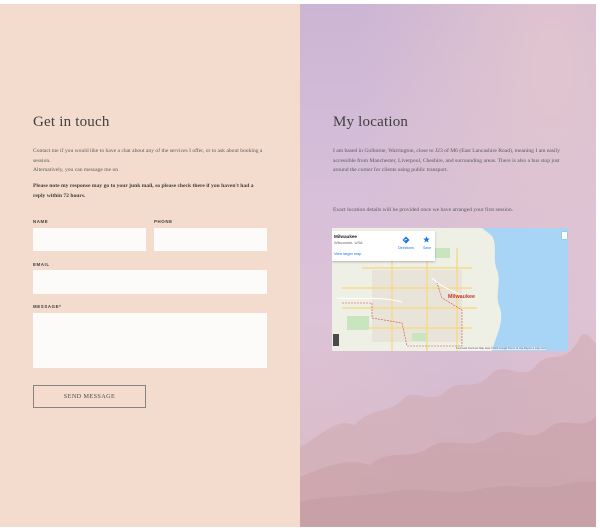 The width and height of the screenshot is (600, 530). What do you see at coordinates (76, 170) in the screenshot?
I see `contact-alternative: Alternatively, you can message me on` at bounding box center [76, 170].